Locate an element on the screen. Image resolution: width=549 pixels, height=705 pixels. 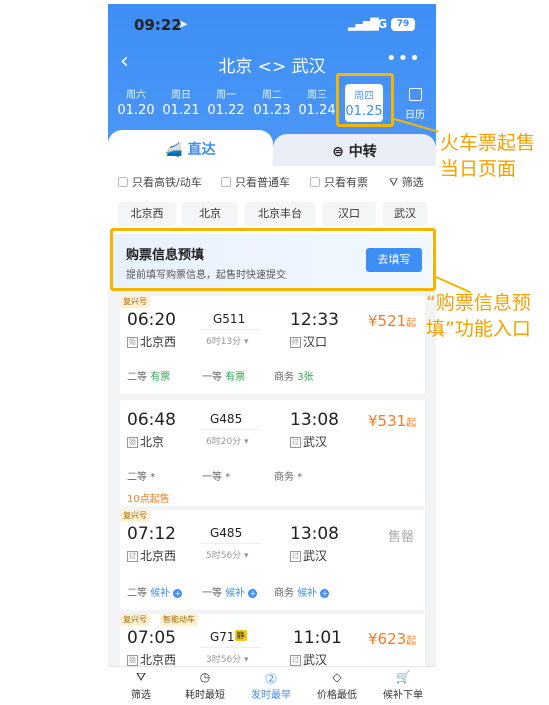
station-name: 北京 is located at coordinates (152, 442).